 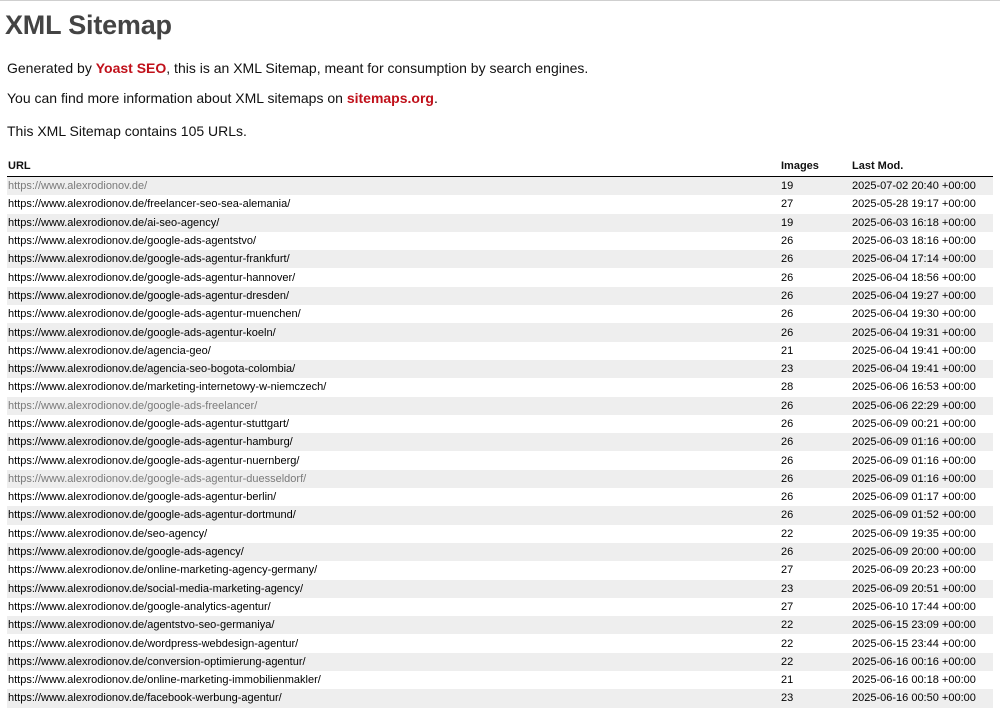 What do you see at coordinates (914, 570) in the screenshot?
I see `last-mod-cell: 2025-06-09 20:23 +00:00` at bounding box center [914, 570].